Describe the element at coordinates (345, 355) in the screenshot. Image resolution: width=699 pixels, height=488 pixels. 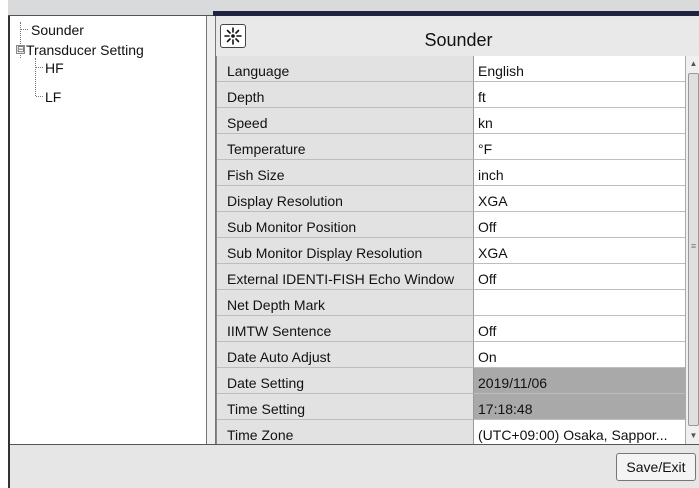
I see `setting-label: Date Auto Adjust` at that location.